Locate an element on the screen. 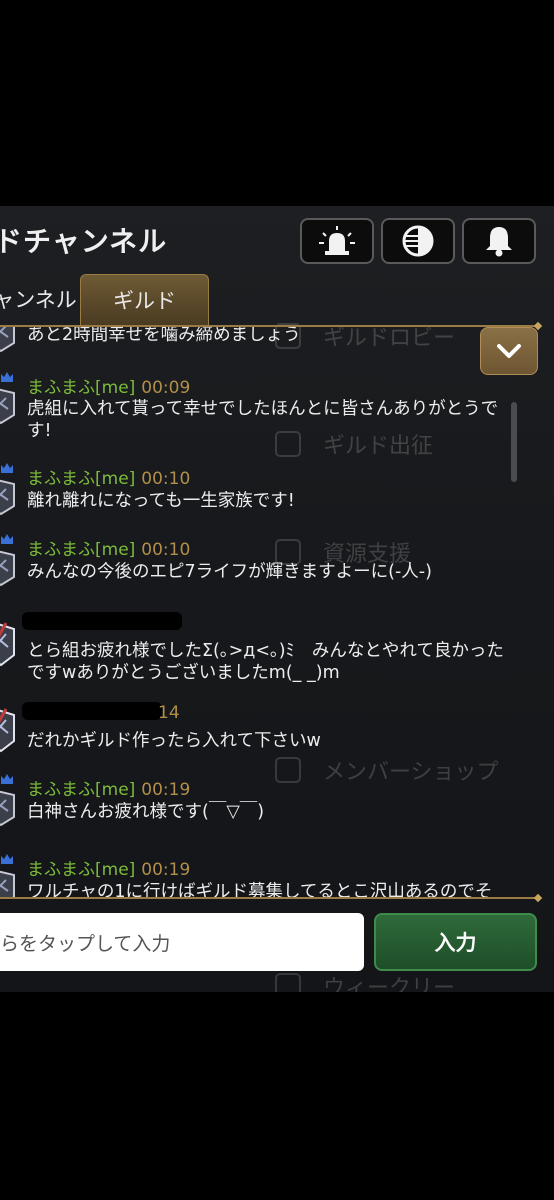 The width and height of the screenshot is (554, 1200). message-time: 00:09 is located at coordinates (166, 388).